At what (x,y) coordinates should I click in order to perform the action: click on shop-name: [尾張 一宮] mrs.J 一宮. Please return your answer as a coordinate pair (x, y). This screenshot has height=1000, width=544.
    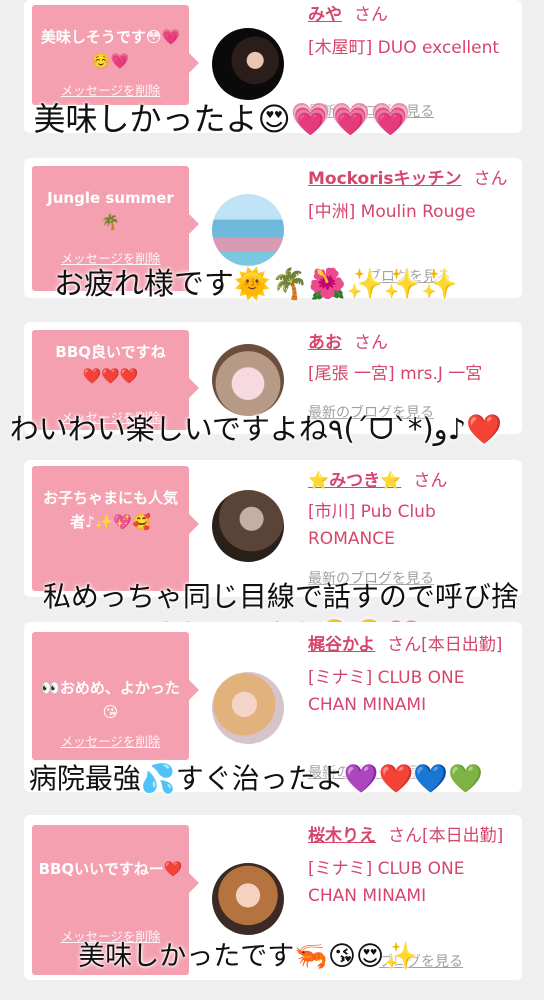
    Looking at the image, I should click on (395, 374).